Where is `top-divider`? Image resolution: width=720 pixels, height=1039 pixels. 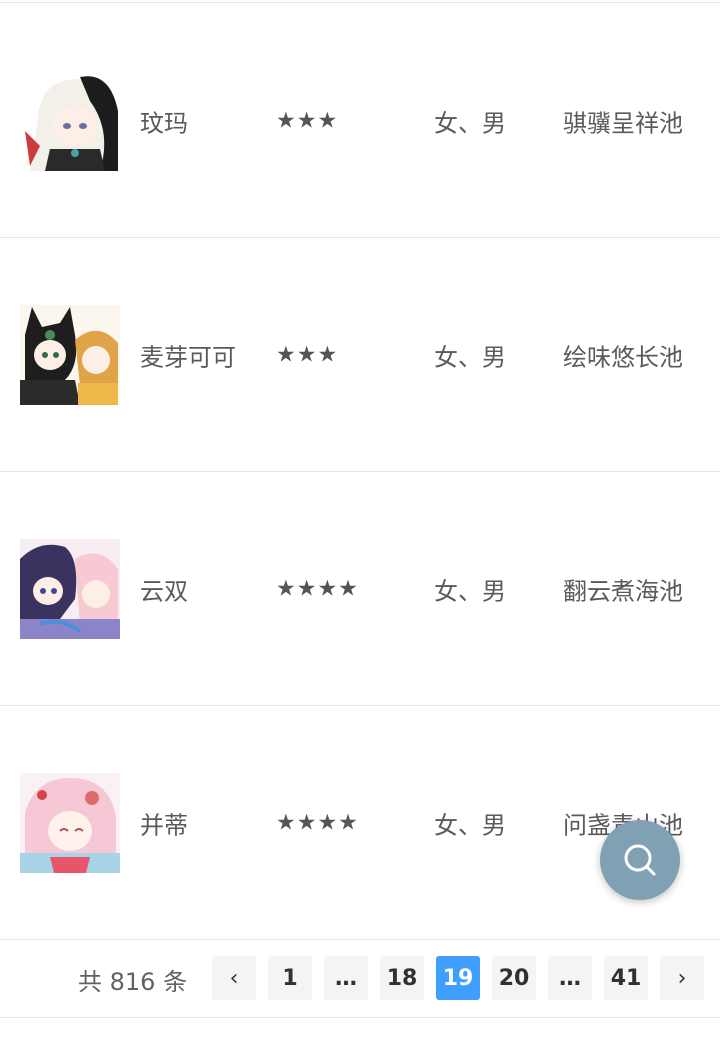 top-divider is located at coordinates (360, 2).